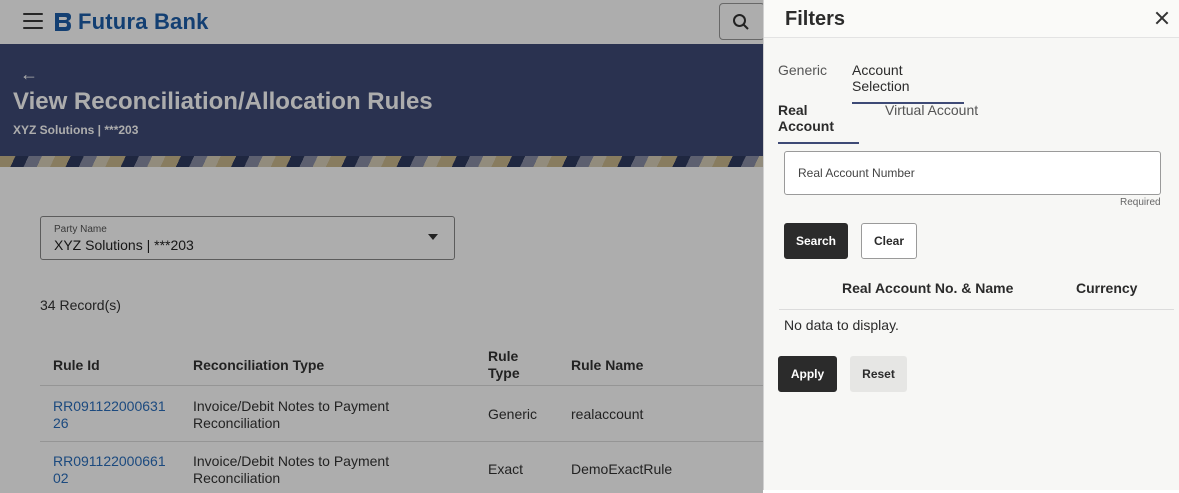 This screenshot has width=1179, height=493. Describe the element at coordinates (807, 374) in the screenshot. I see `apply-button: Apply` at that location.